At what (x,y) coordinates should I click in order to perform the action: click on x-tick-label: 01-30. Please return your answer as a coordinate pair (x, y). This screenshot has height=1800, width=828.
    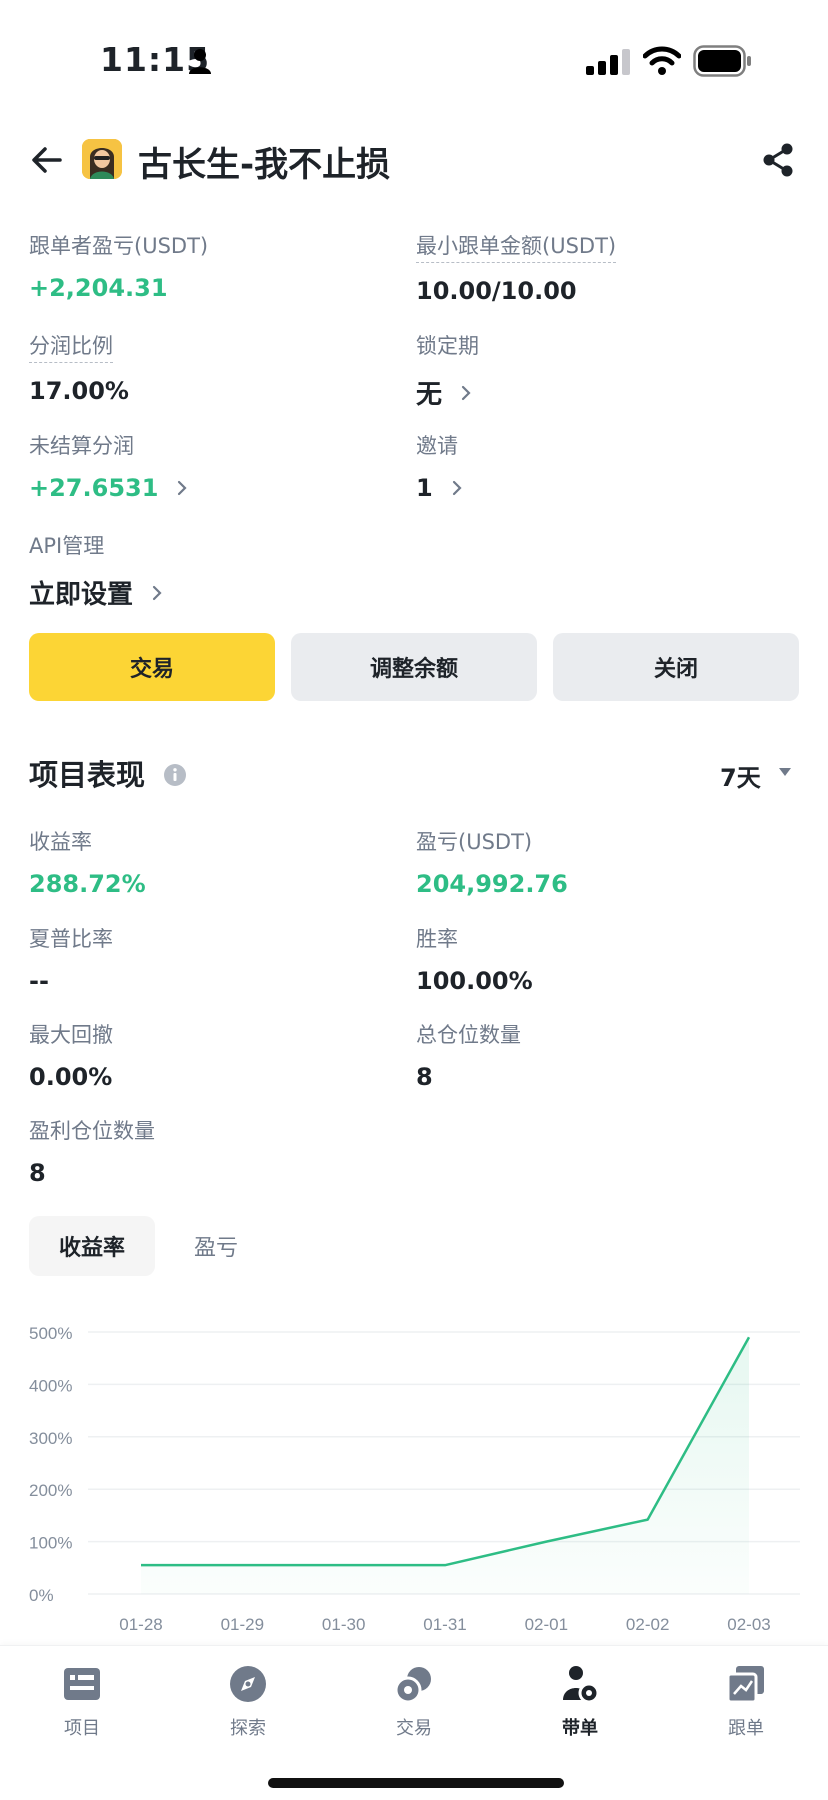
    Looking at the image, I should click on (343, 1624).